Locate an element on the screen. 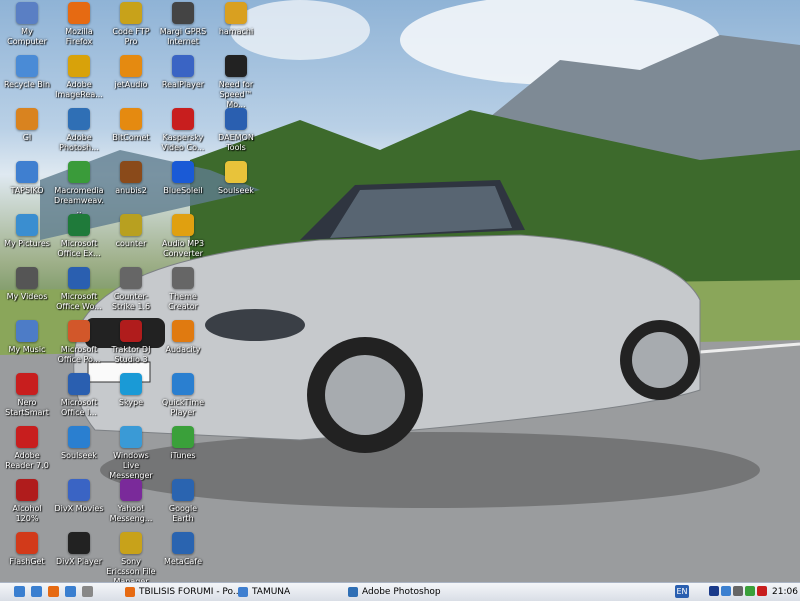  desktop-icon: My Computer is located at coordinates (27, 31).